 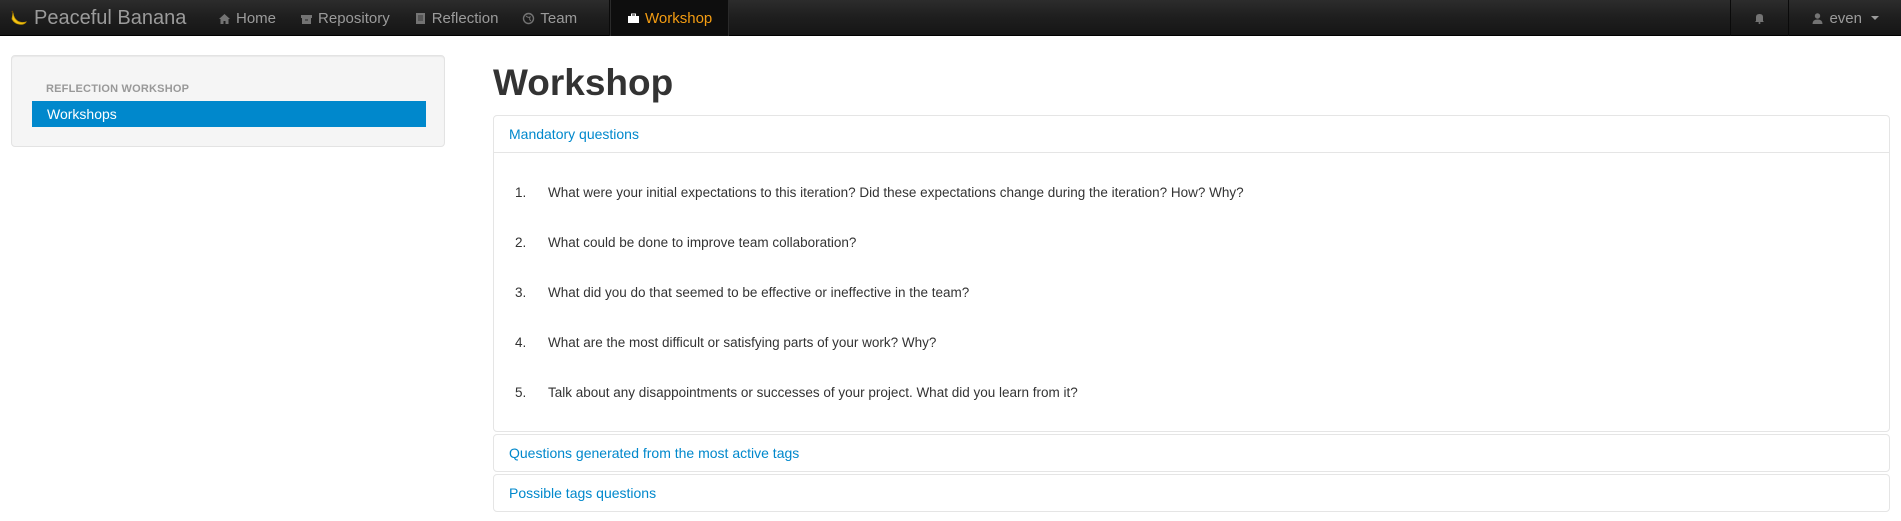 I want to click on banana-icon, so click(x=19, y=18).